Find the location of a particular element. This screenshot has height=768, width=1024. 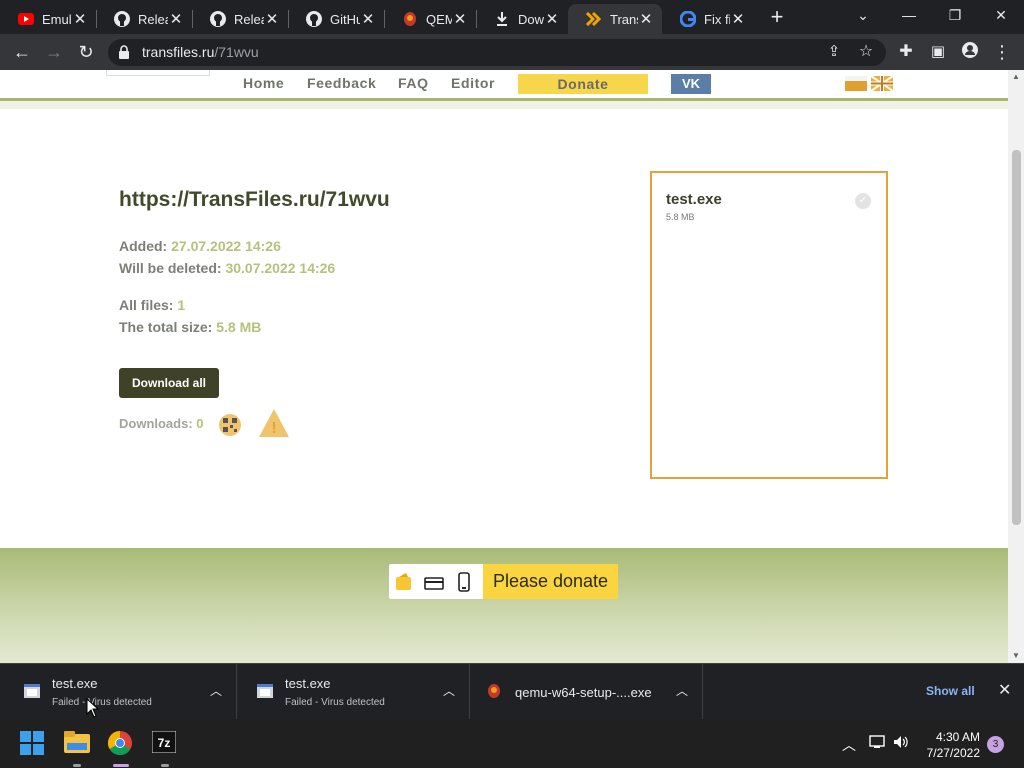

site-nav: Home Feedback FAQ Editor Donate VK is located at coordinates (504, 84).